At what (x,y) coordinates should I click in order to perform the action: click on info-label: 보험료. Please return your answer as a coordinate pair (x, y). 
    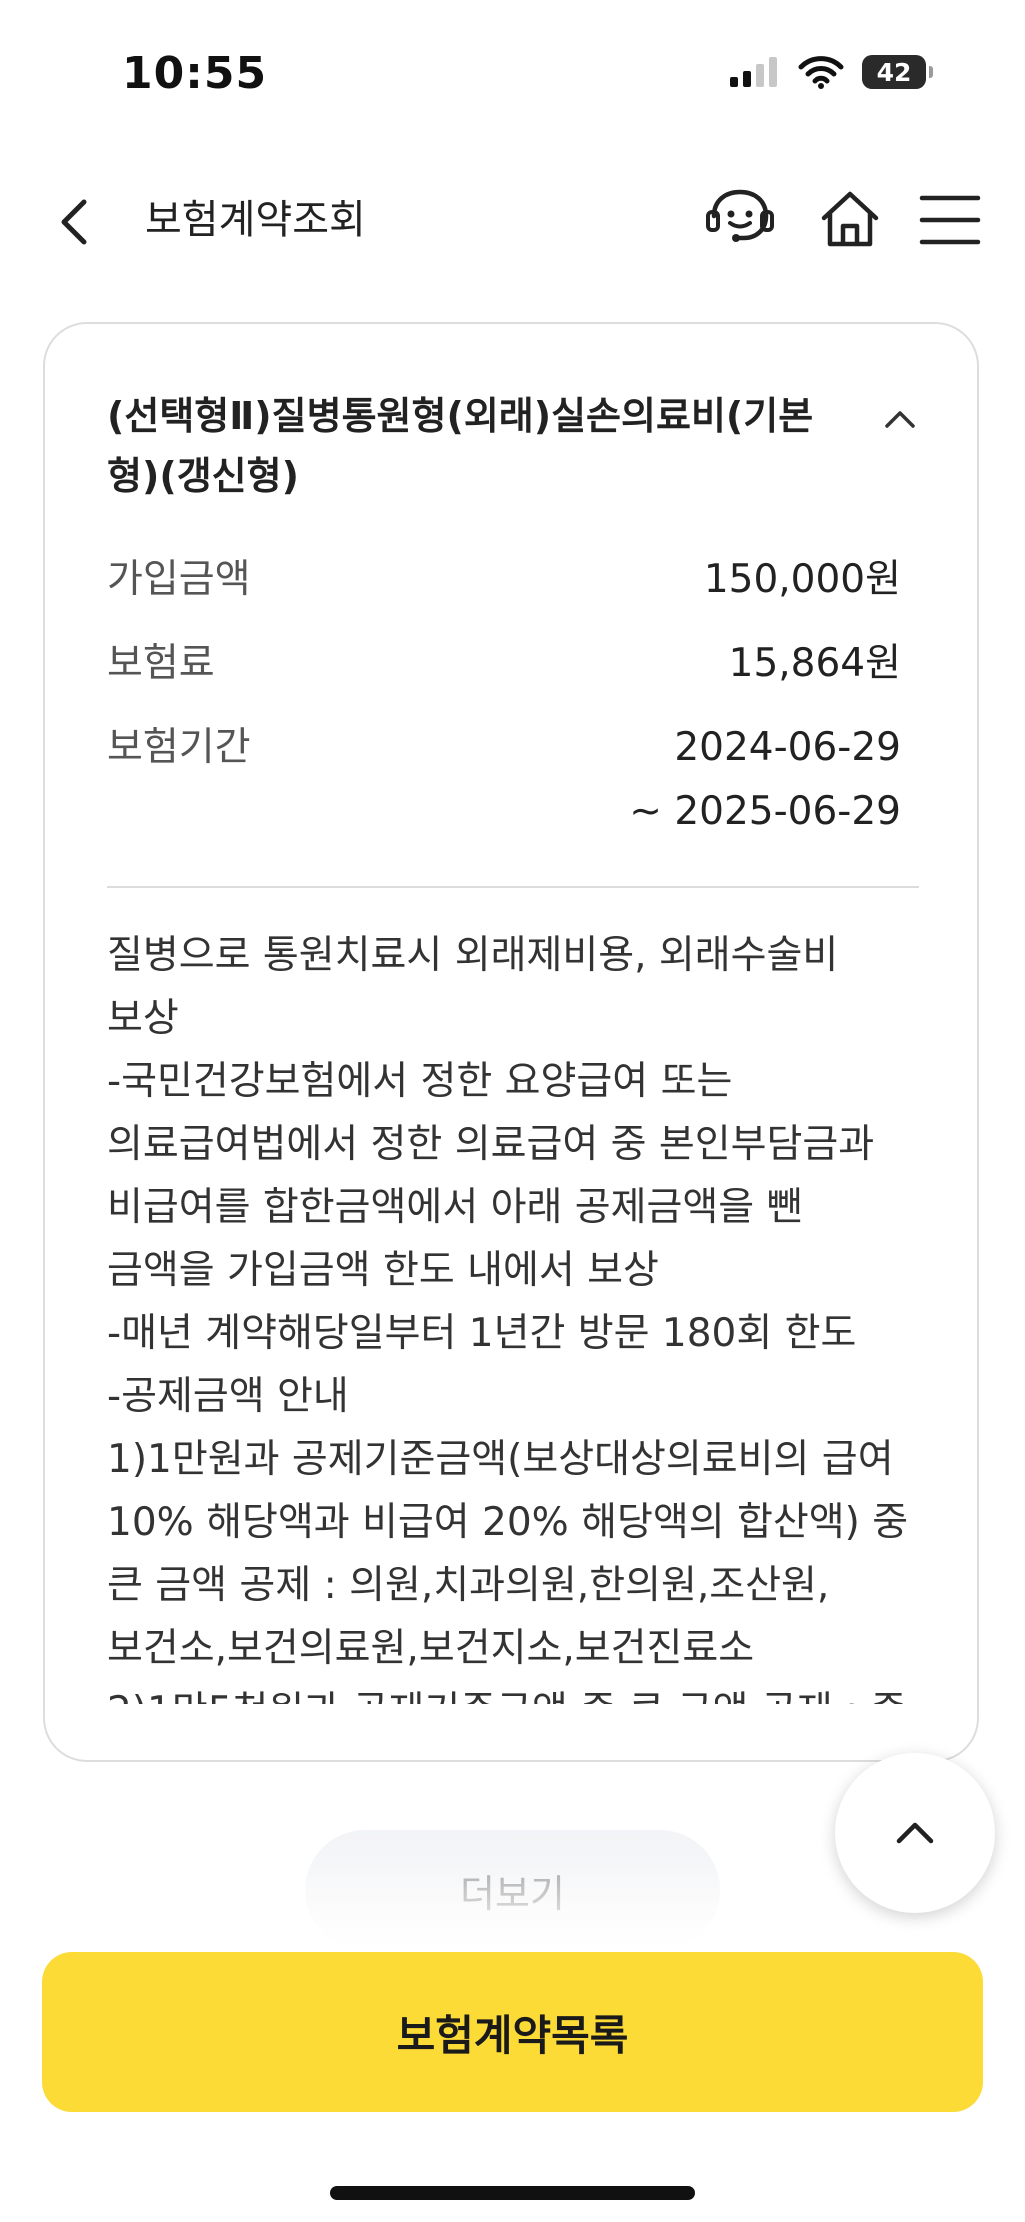
    Looking at the image, I should click on (161, 663).